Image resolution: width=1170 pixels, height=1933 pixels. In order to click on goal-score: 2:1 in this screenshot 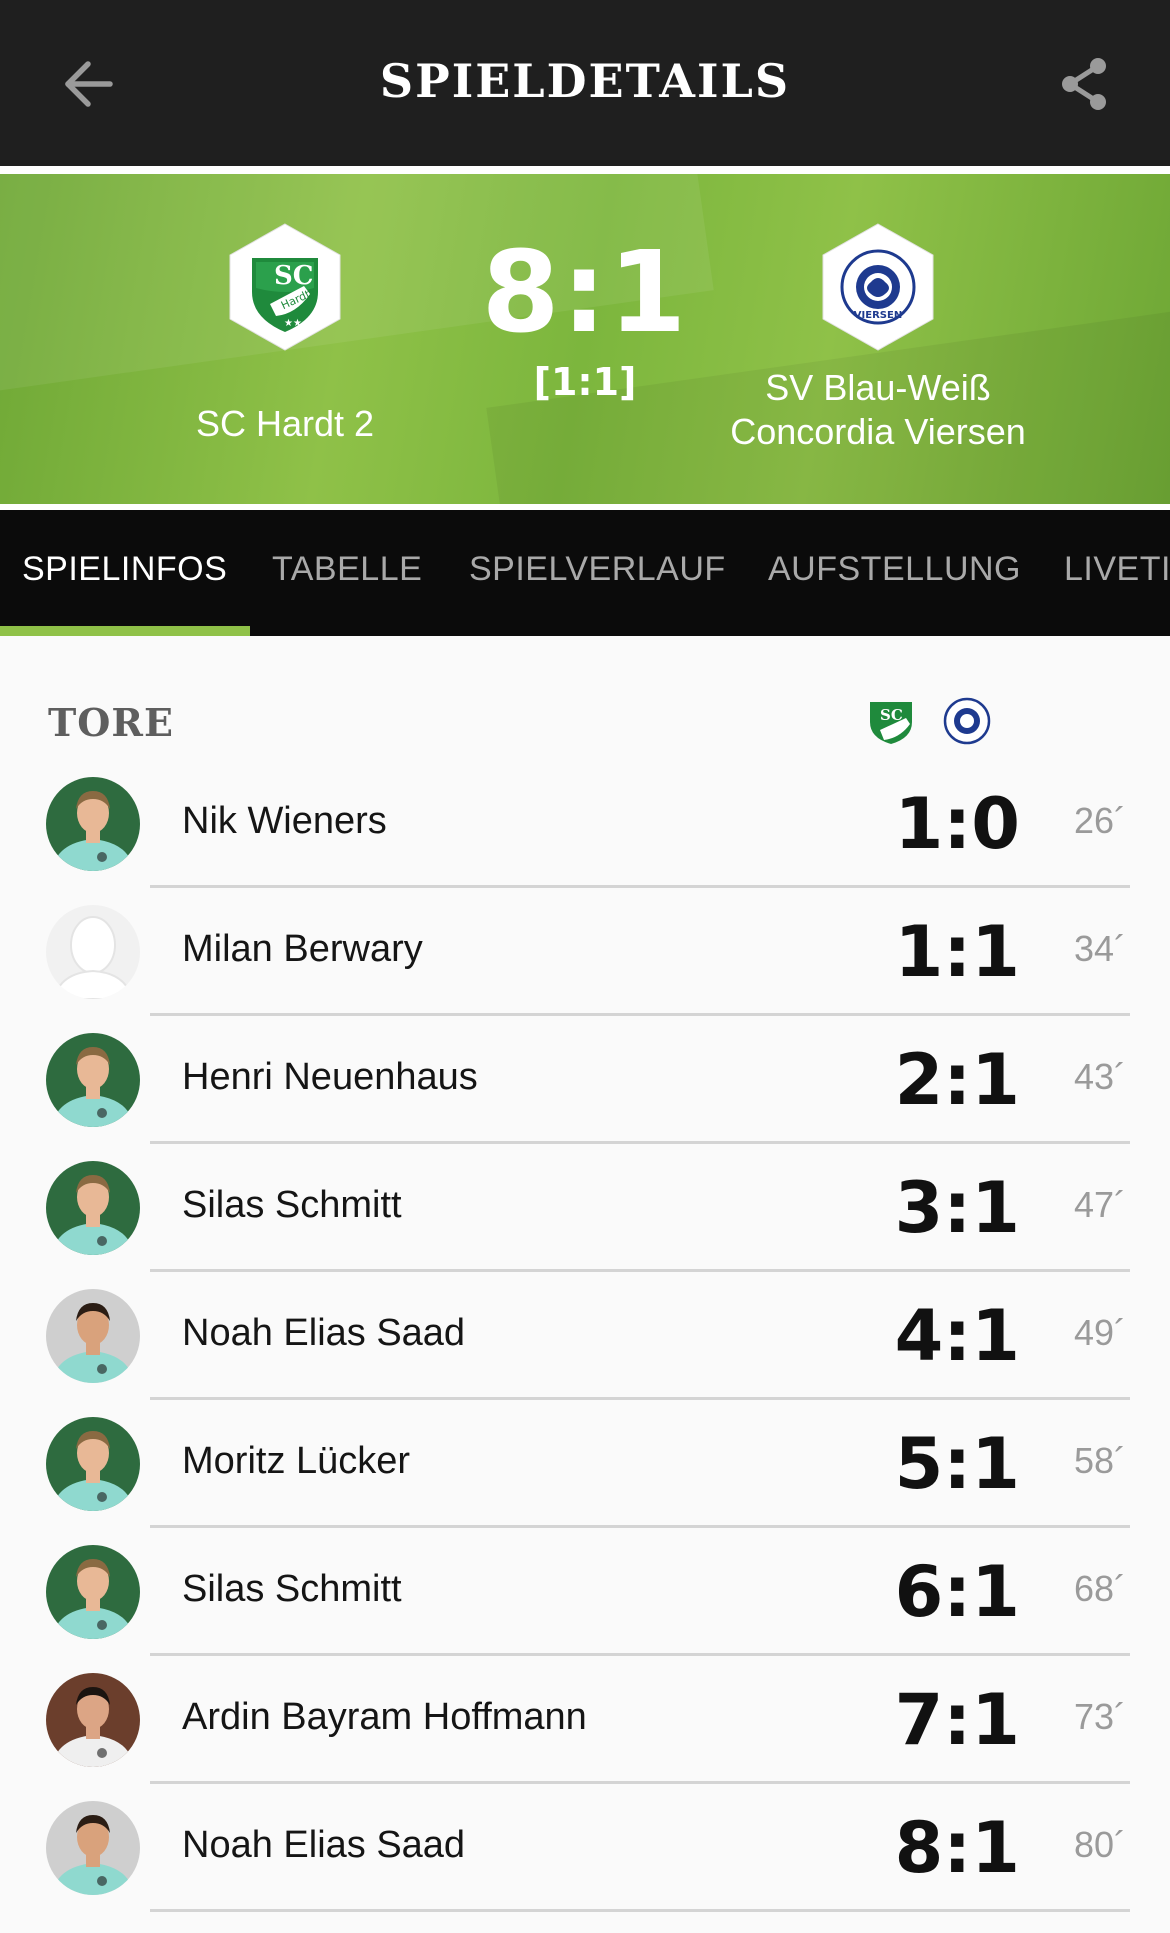, I will do `click(957, 1080)`.